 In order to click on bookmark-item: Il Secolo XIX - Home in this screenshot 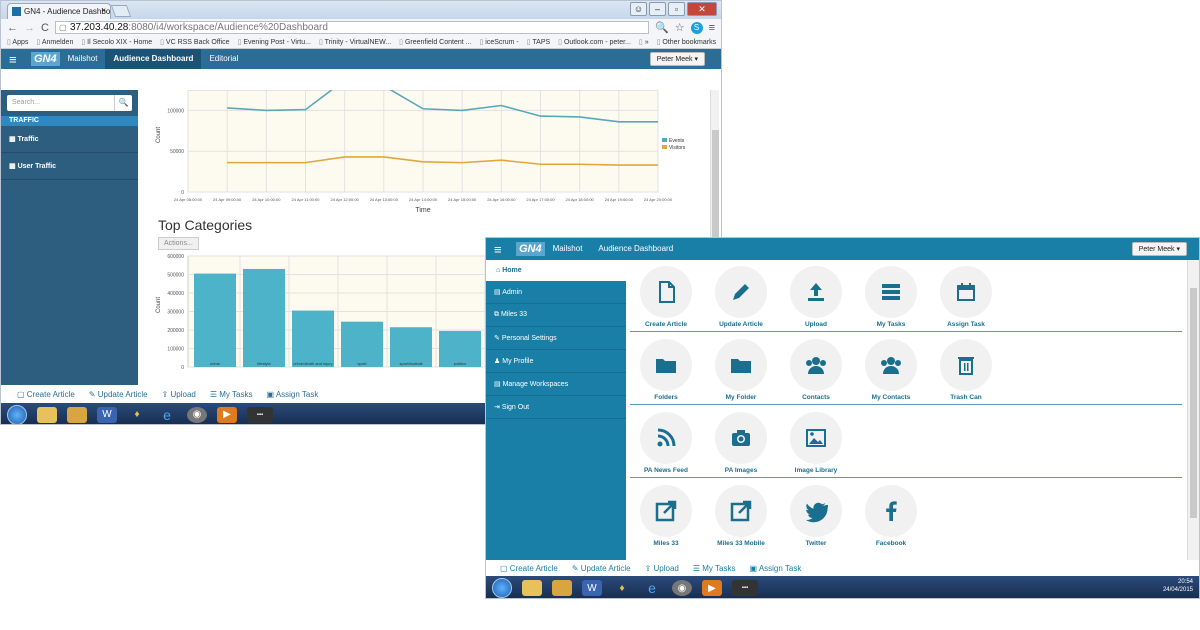, I will do `click(116, 42)`.